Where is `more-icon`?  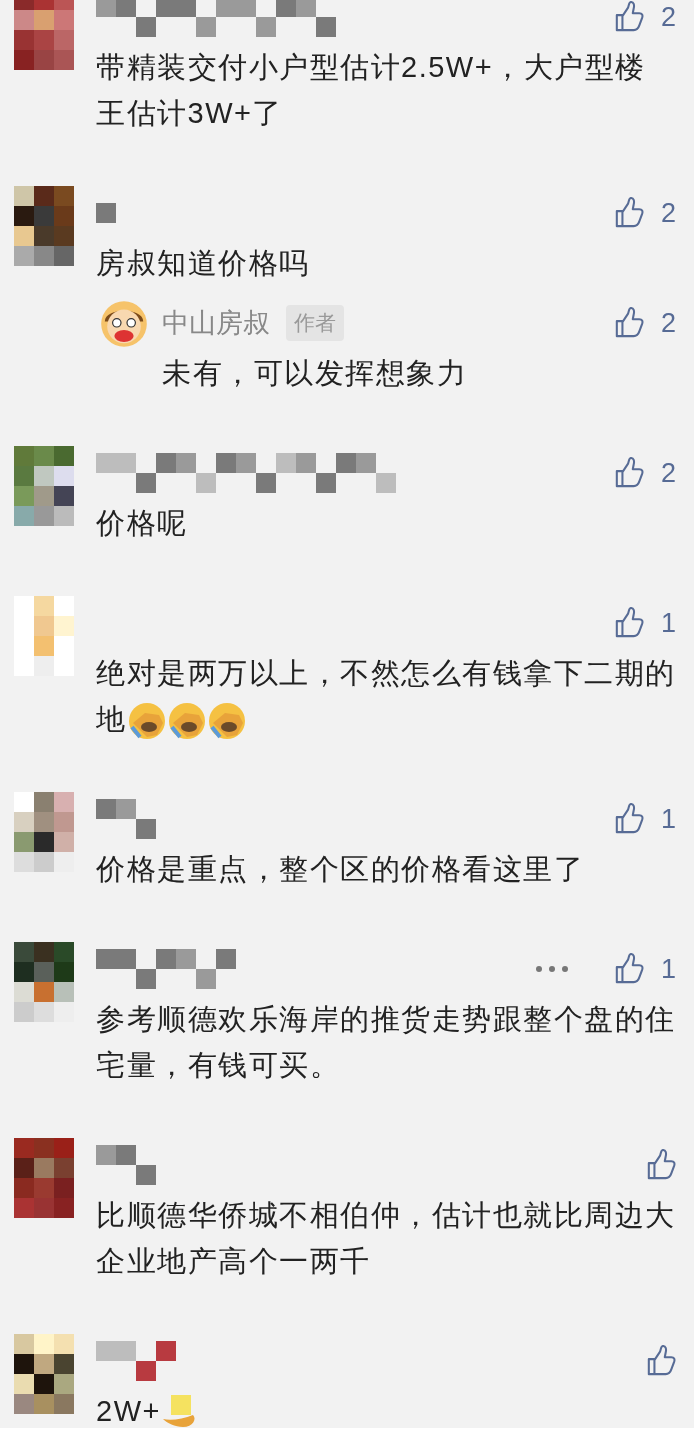
more-icon is located at coordinates (552, 969).